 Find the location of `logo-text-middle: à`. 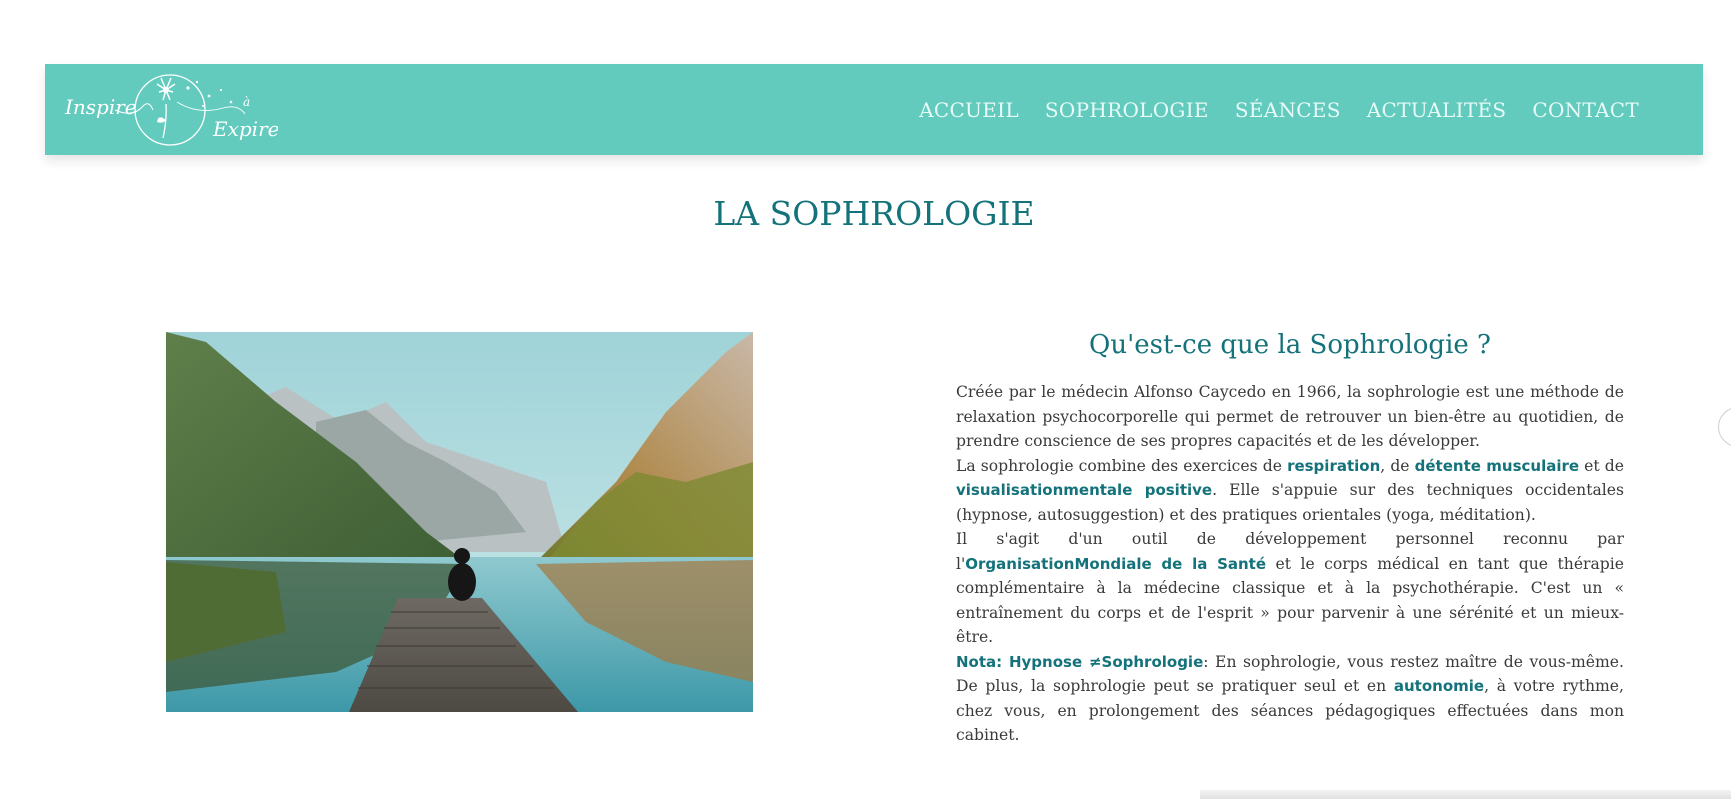

logo-text-middle: à is located at coordinates (246, 102).